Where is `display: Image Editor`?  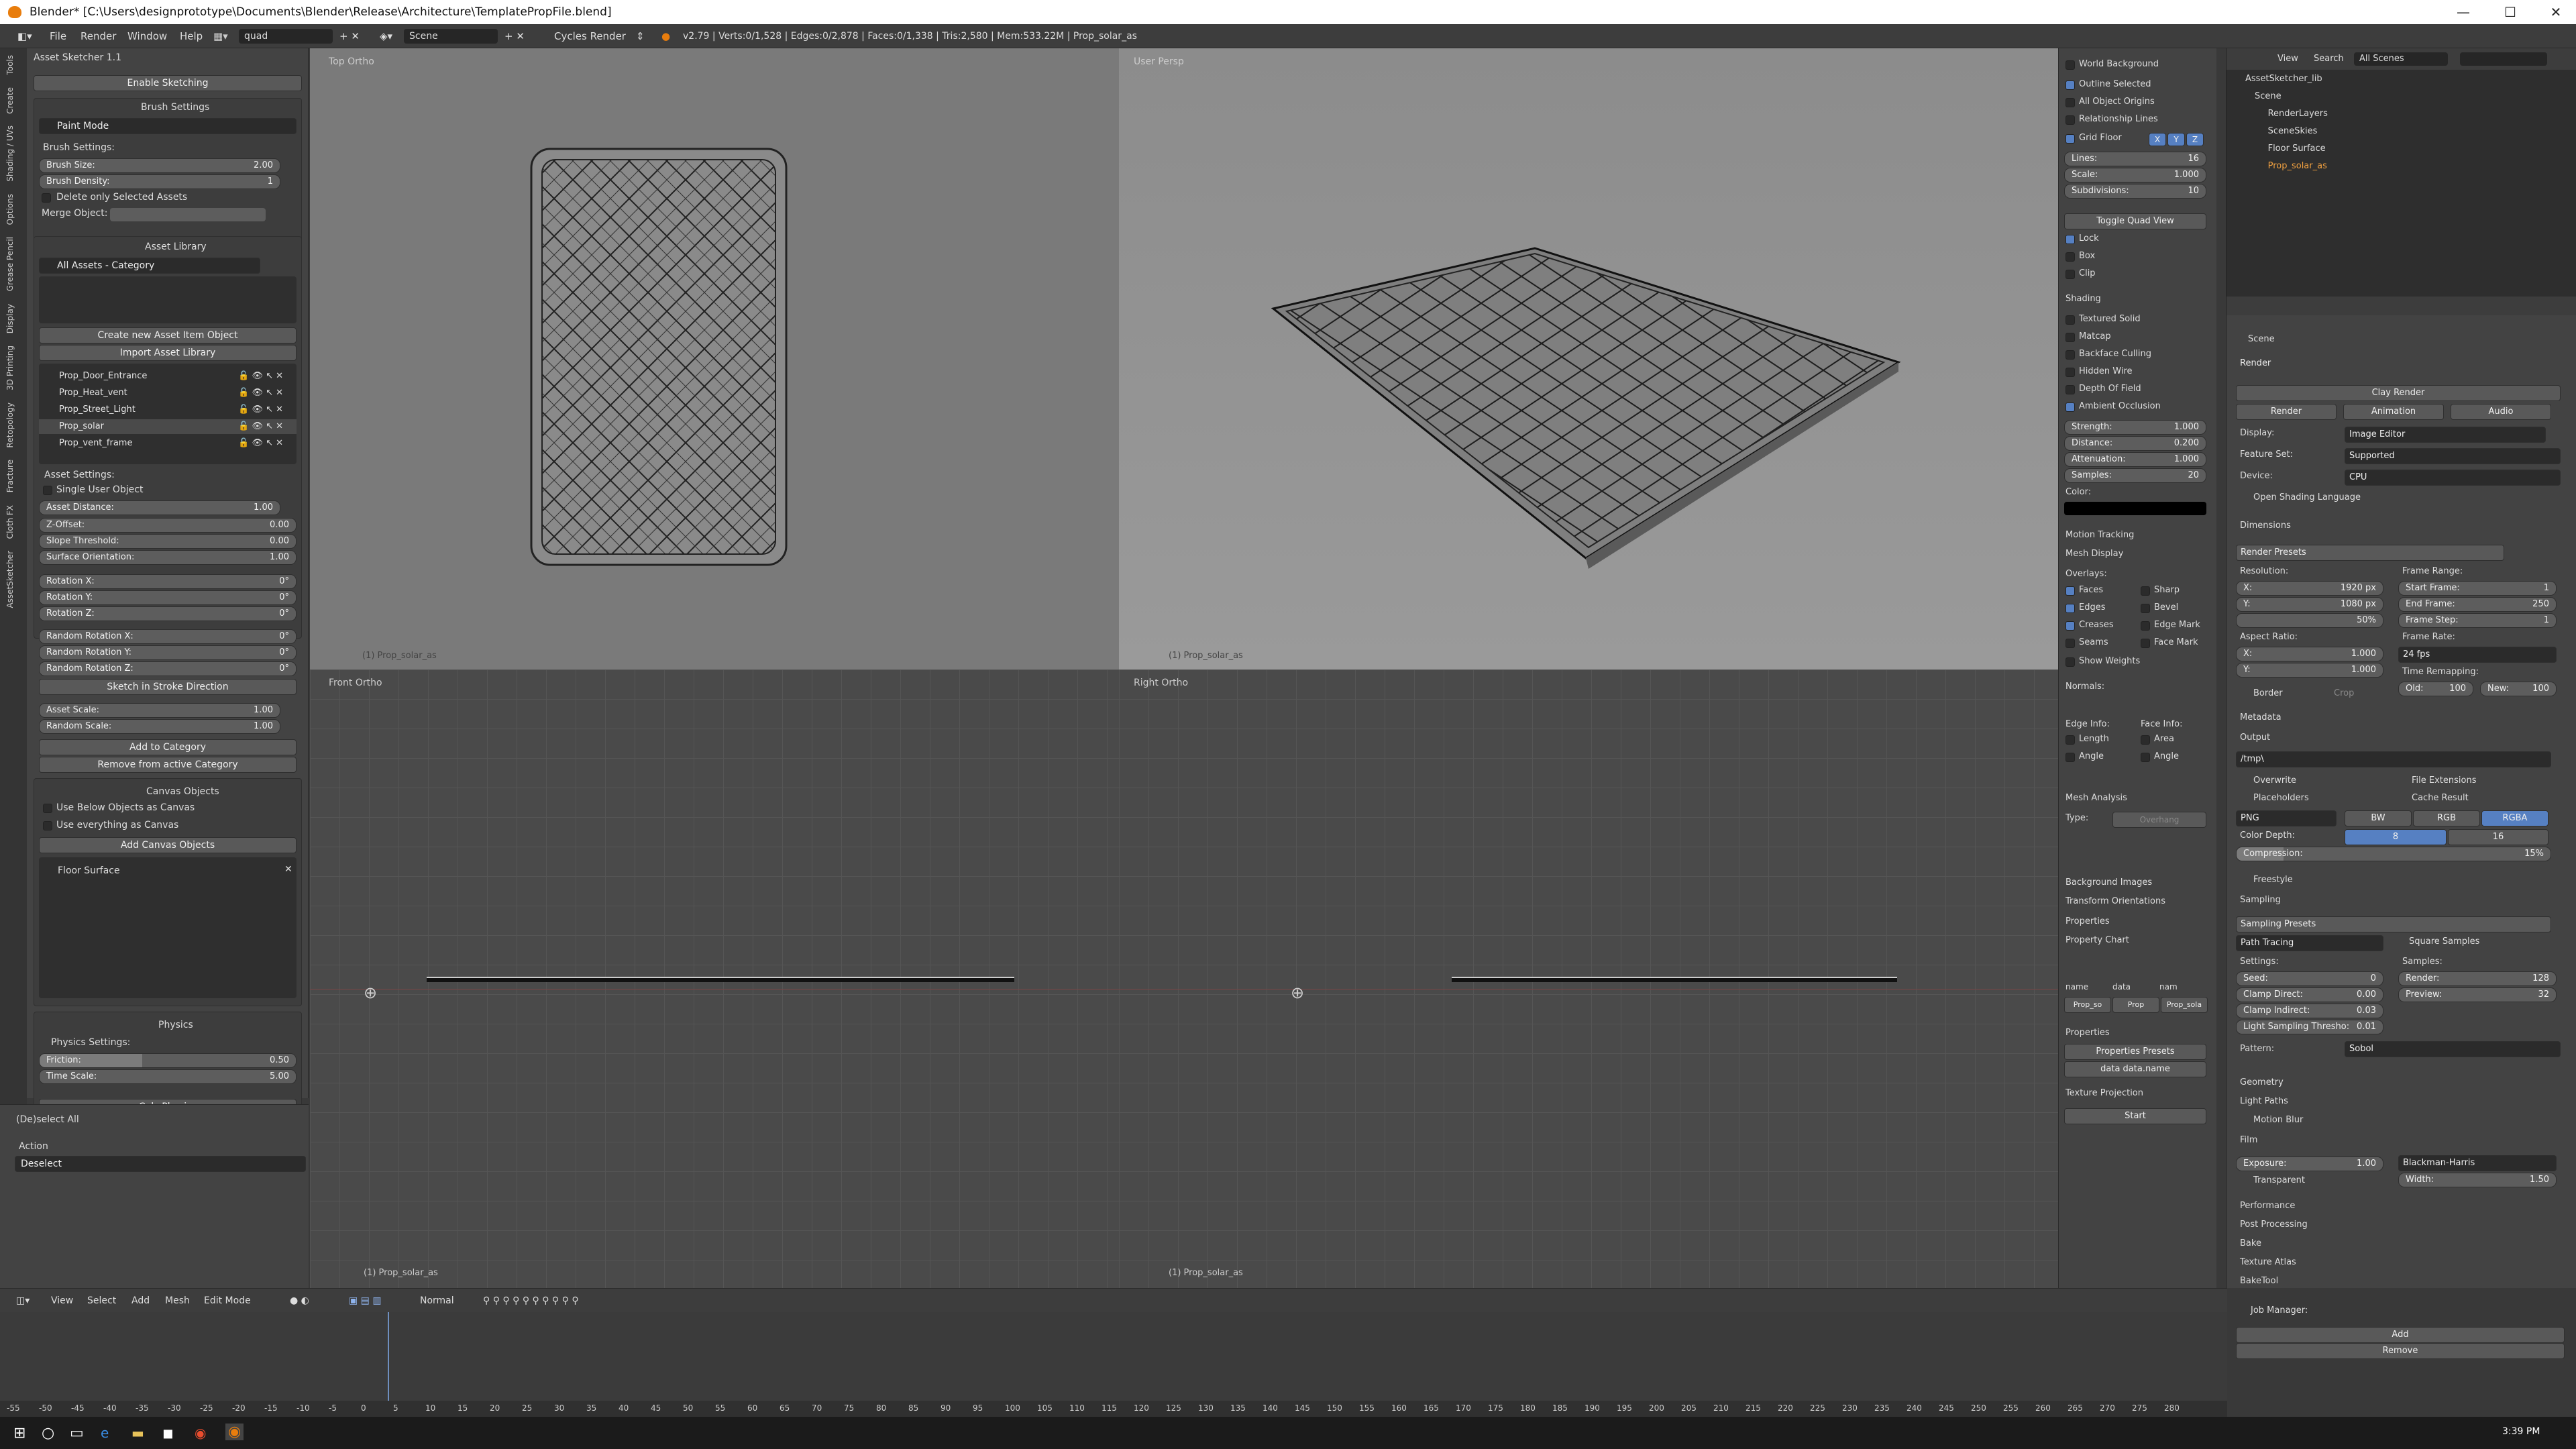 display: Image Editor is located at coordinates (2445, 435).